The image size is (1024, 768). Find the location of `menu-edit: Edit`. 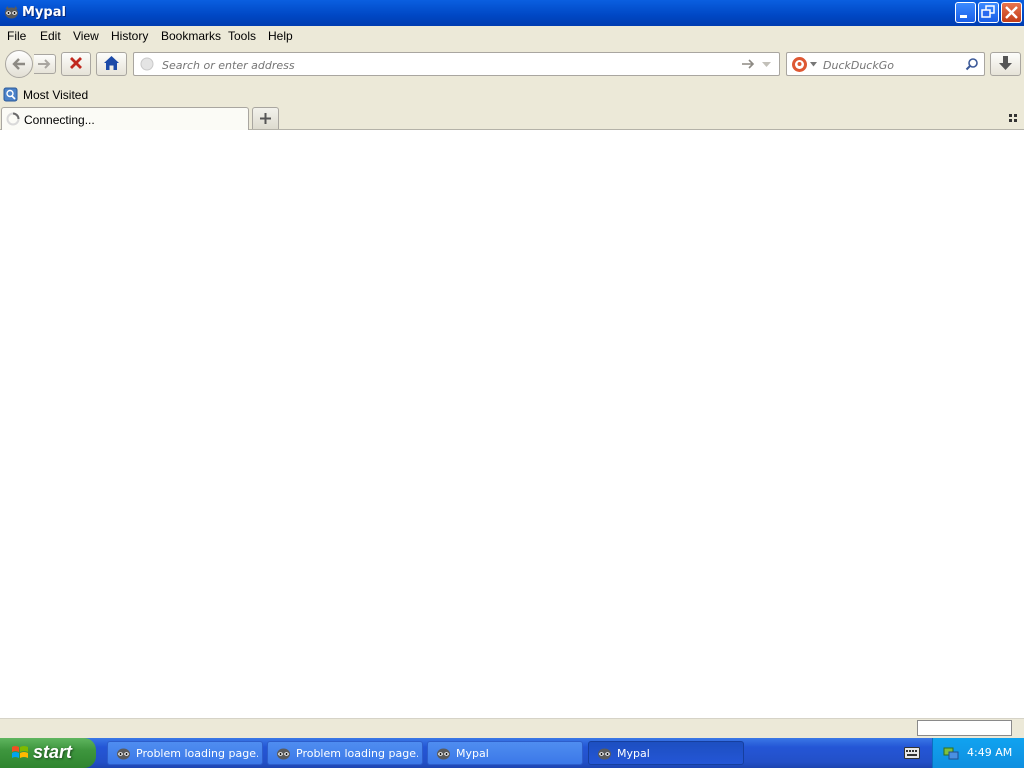

menu-edit: Edit is located at coordinates (50, 36).